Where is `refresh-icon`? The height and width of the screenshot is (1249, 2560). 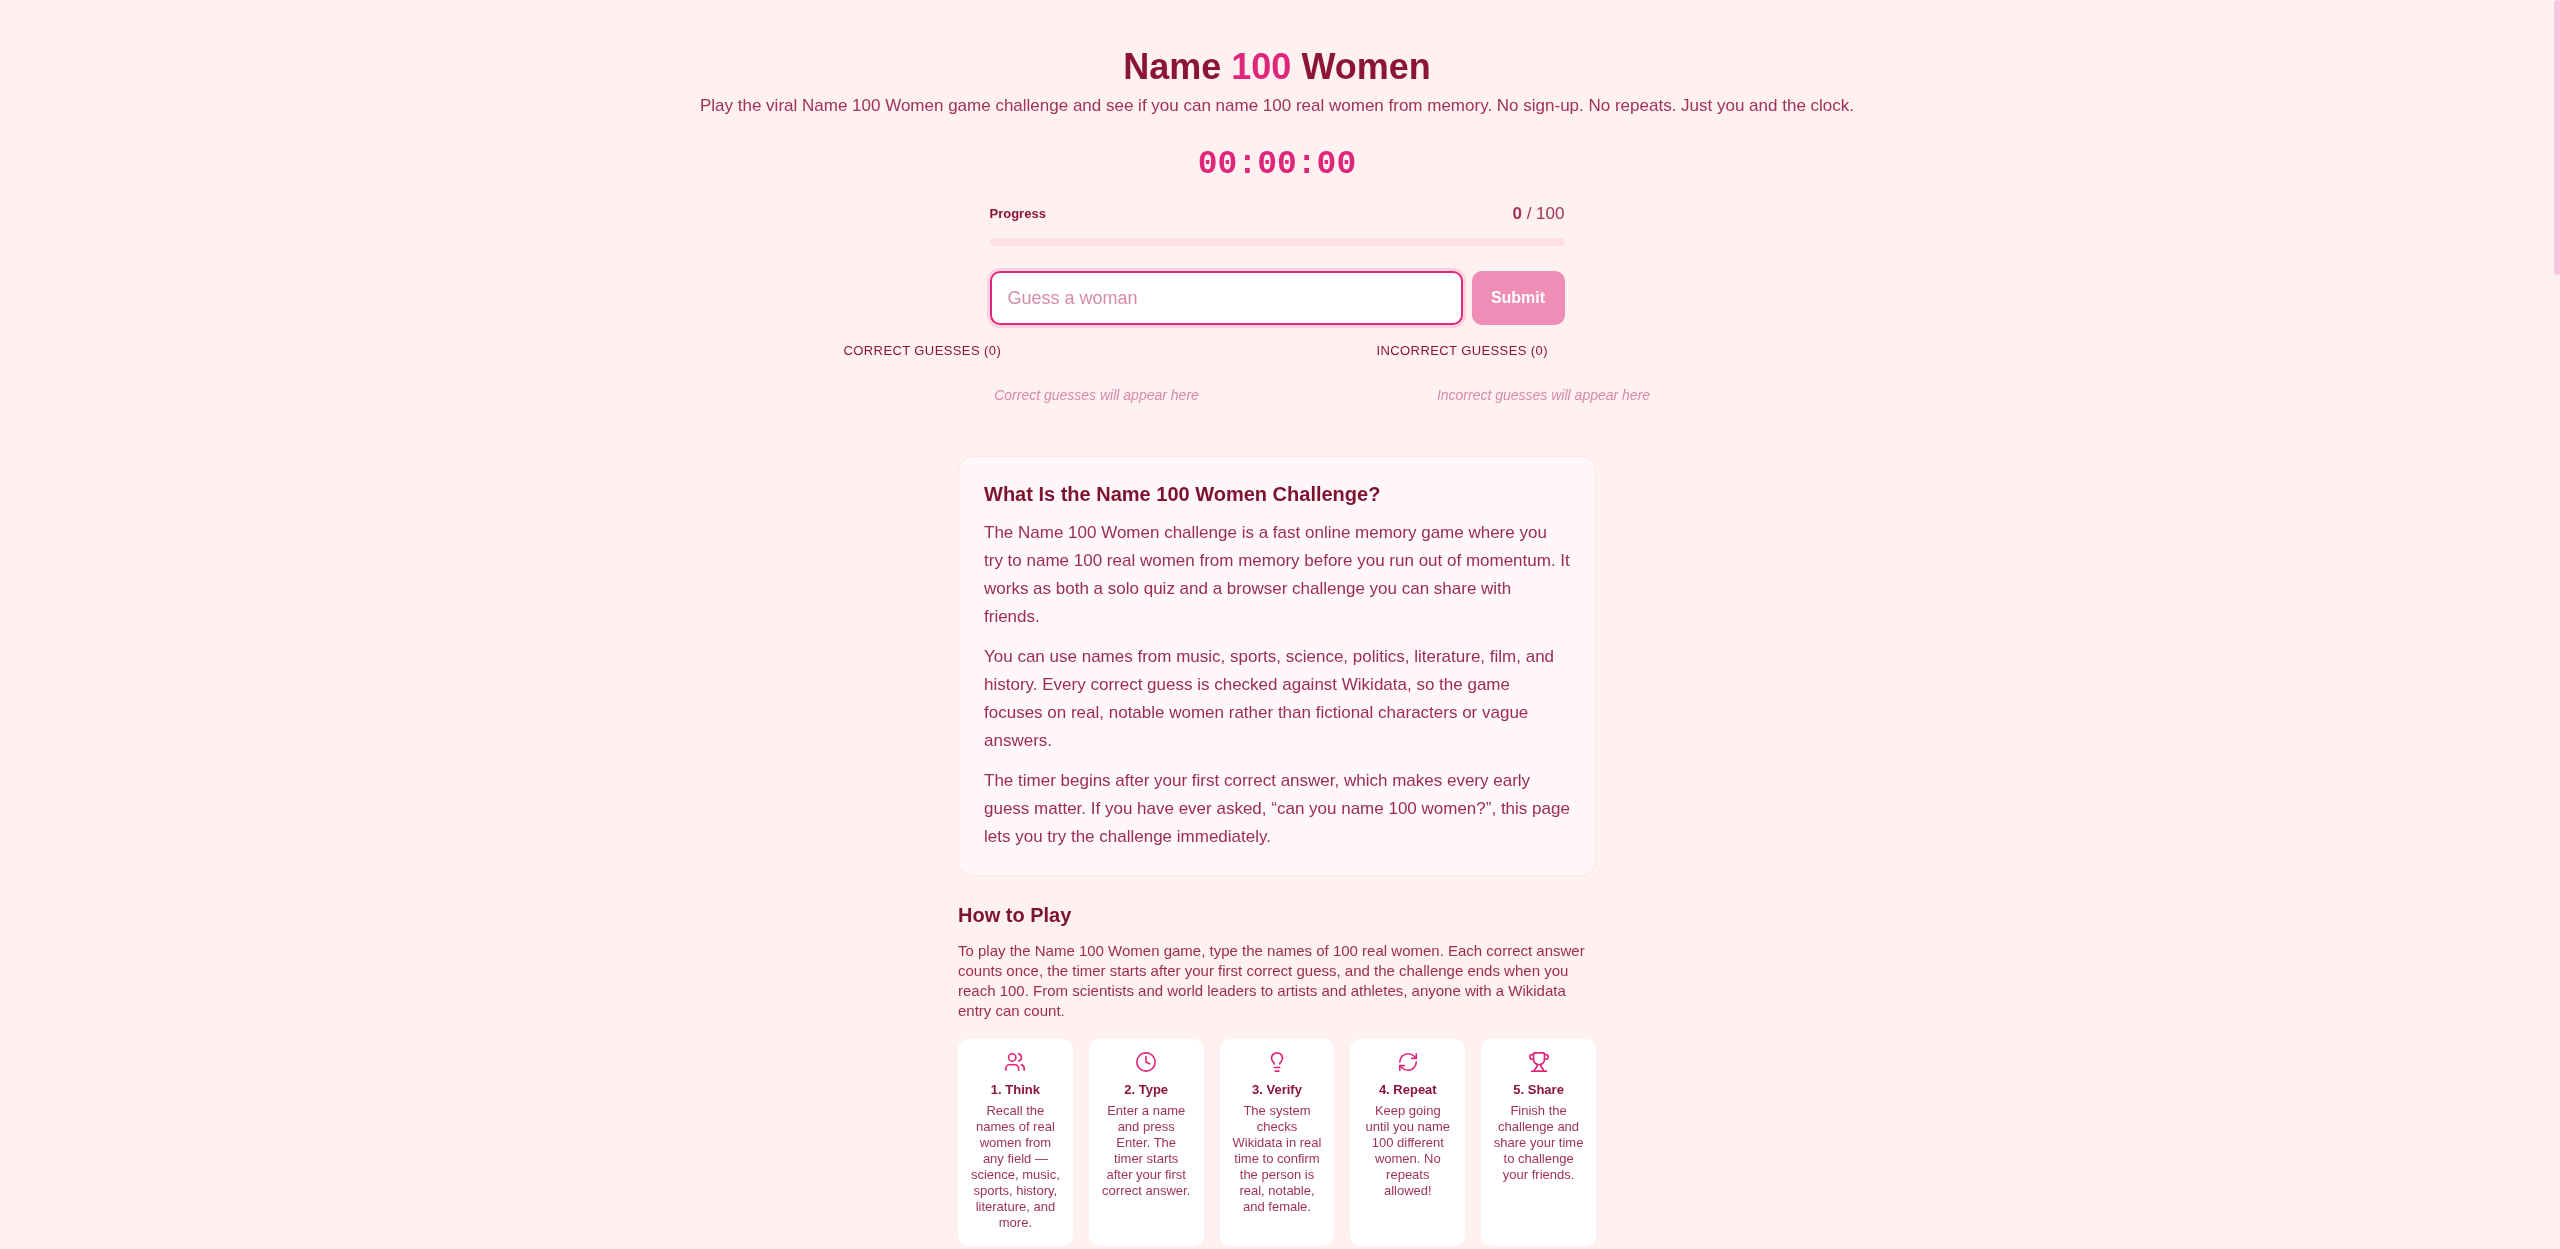 refresh-icon is located at coordinates (1407, 1062).